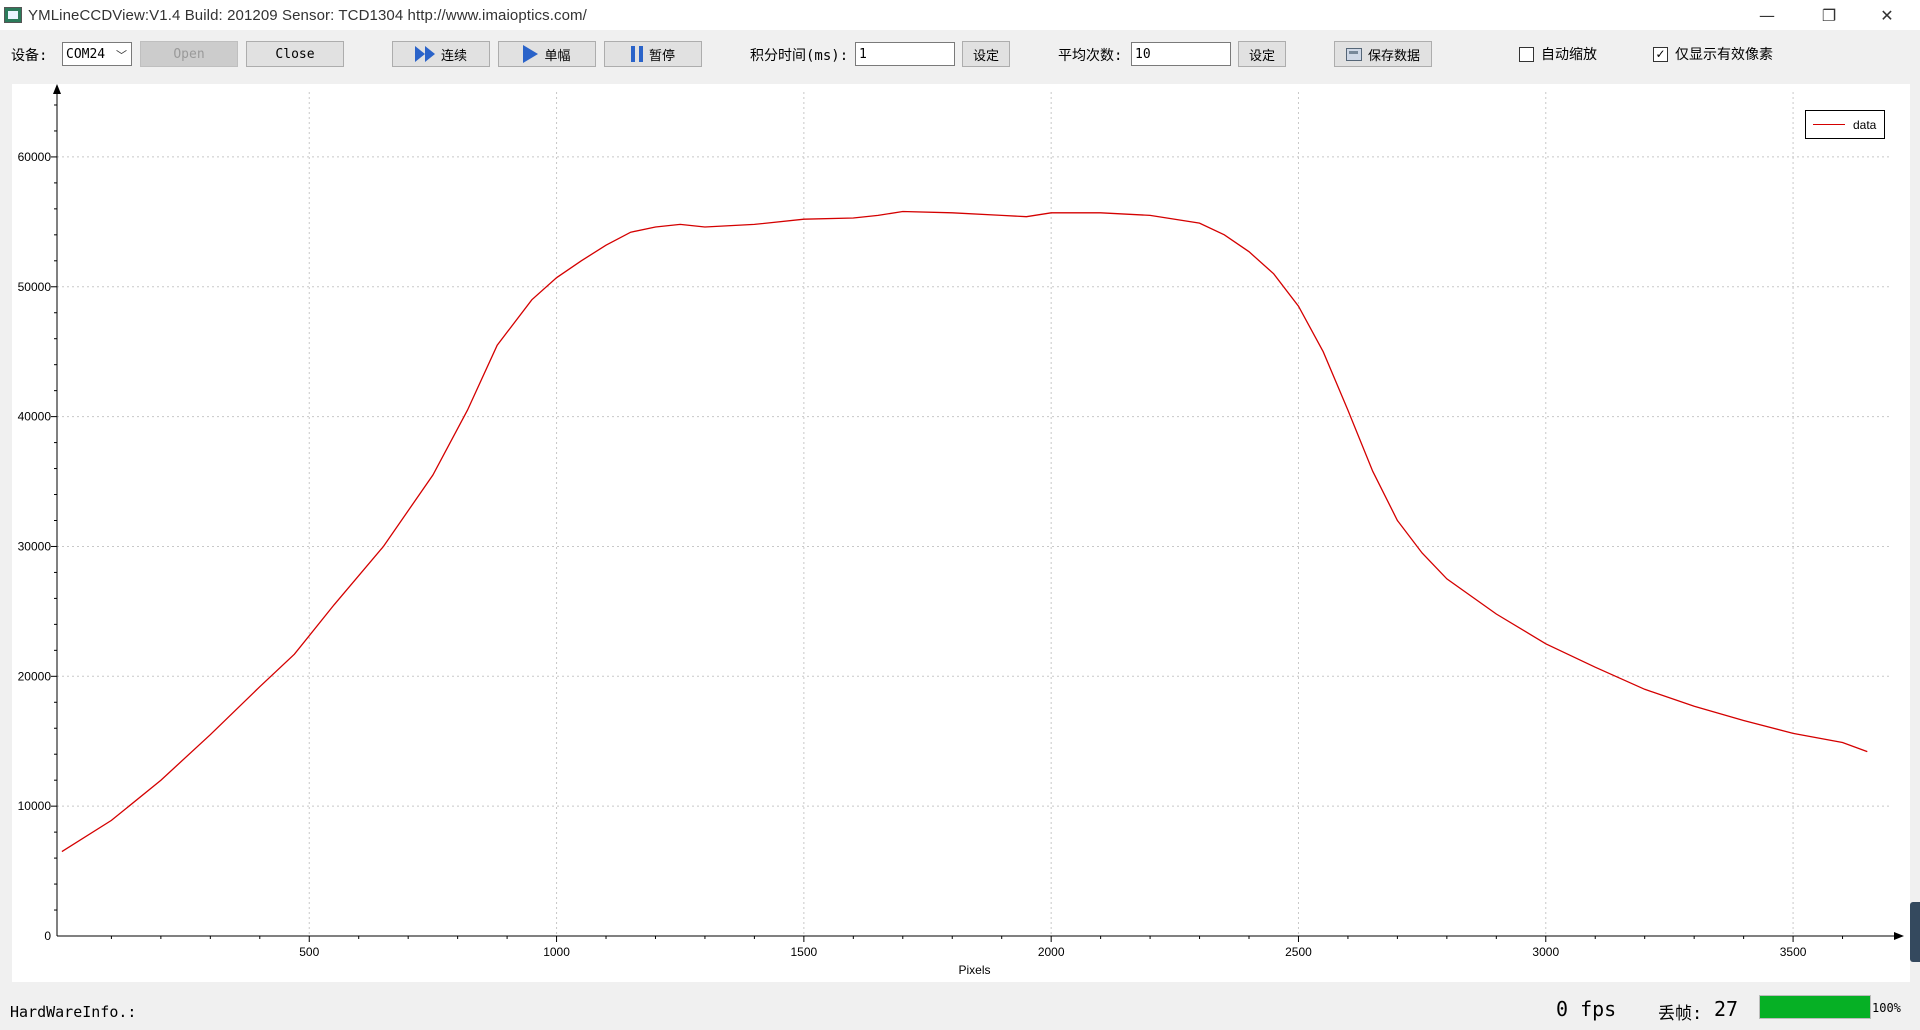 This screenshot has height=1030, width=1920. Describe the element at coordinates (960, 1007) in the screenshot. I see `status-bar: HardWareInfo.: 0 fps 丢帧: 27 100%` at that location.